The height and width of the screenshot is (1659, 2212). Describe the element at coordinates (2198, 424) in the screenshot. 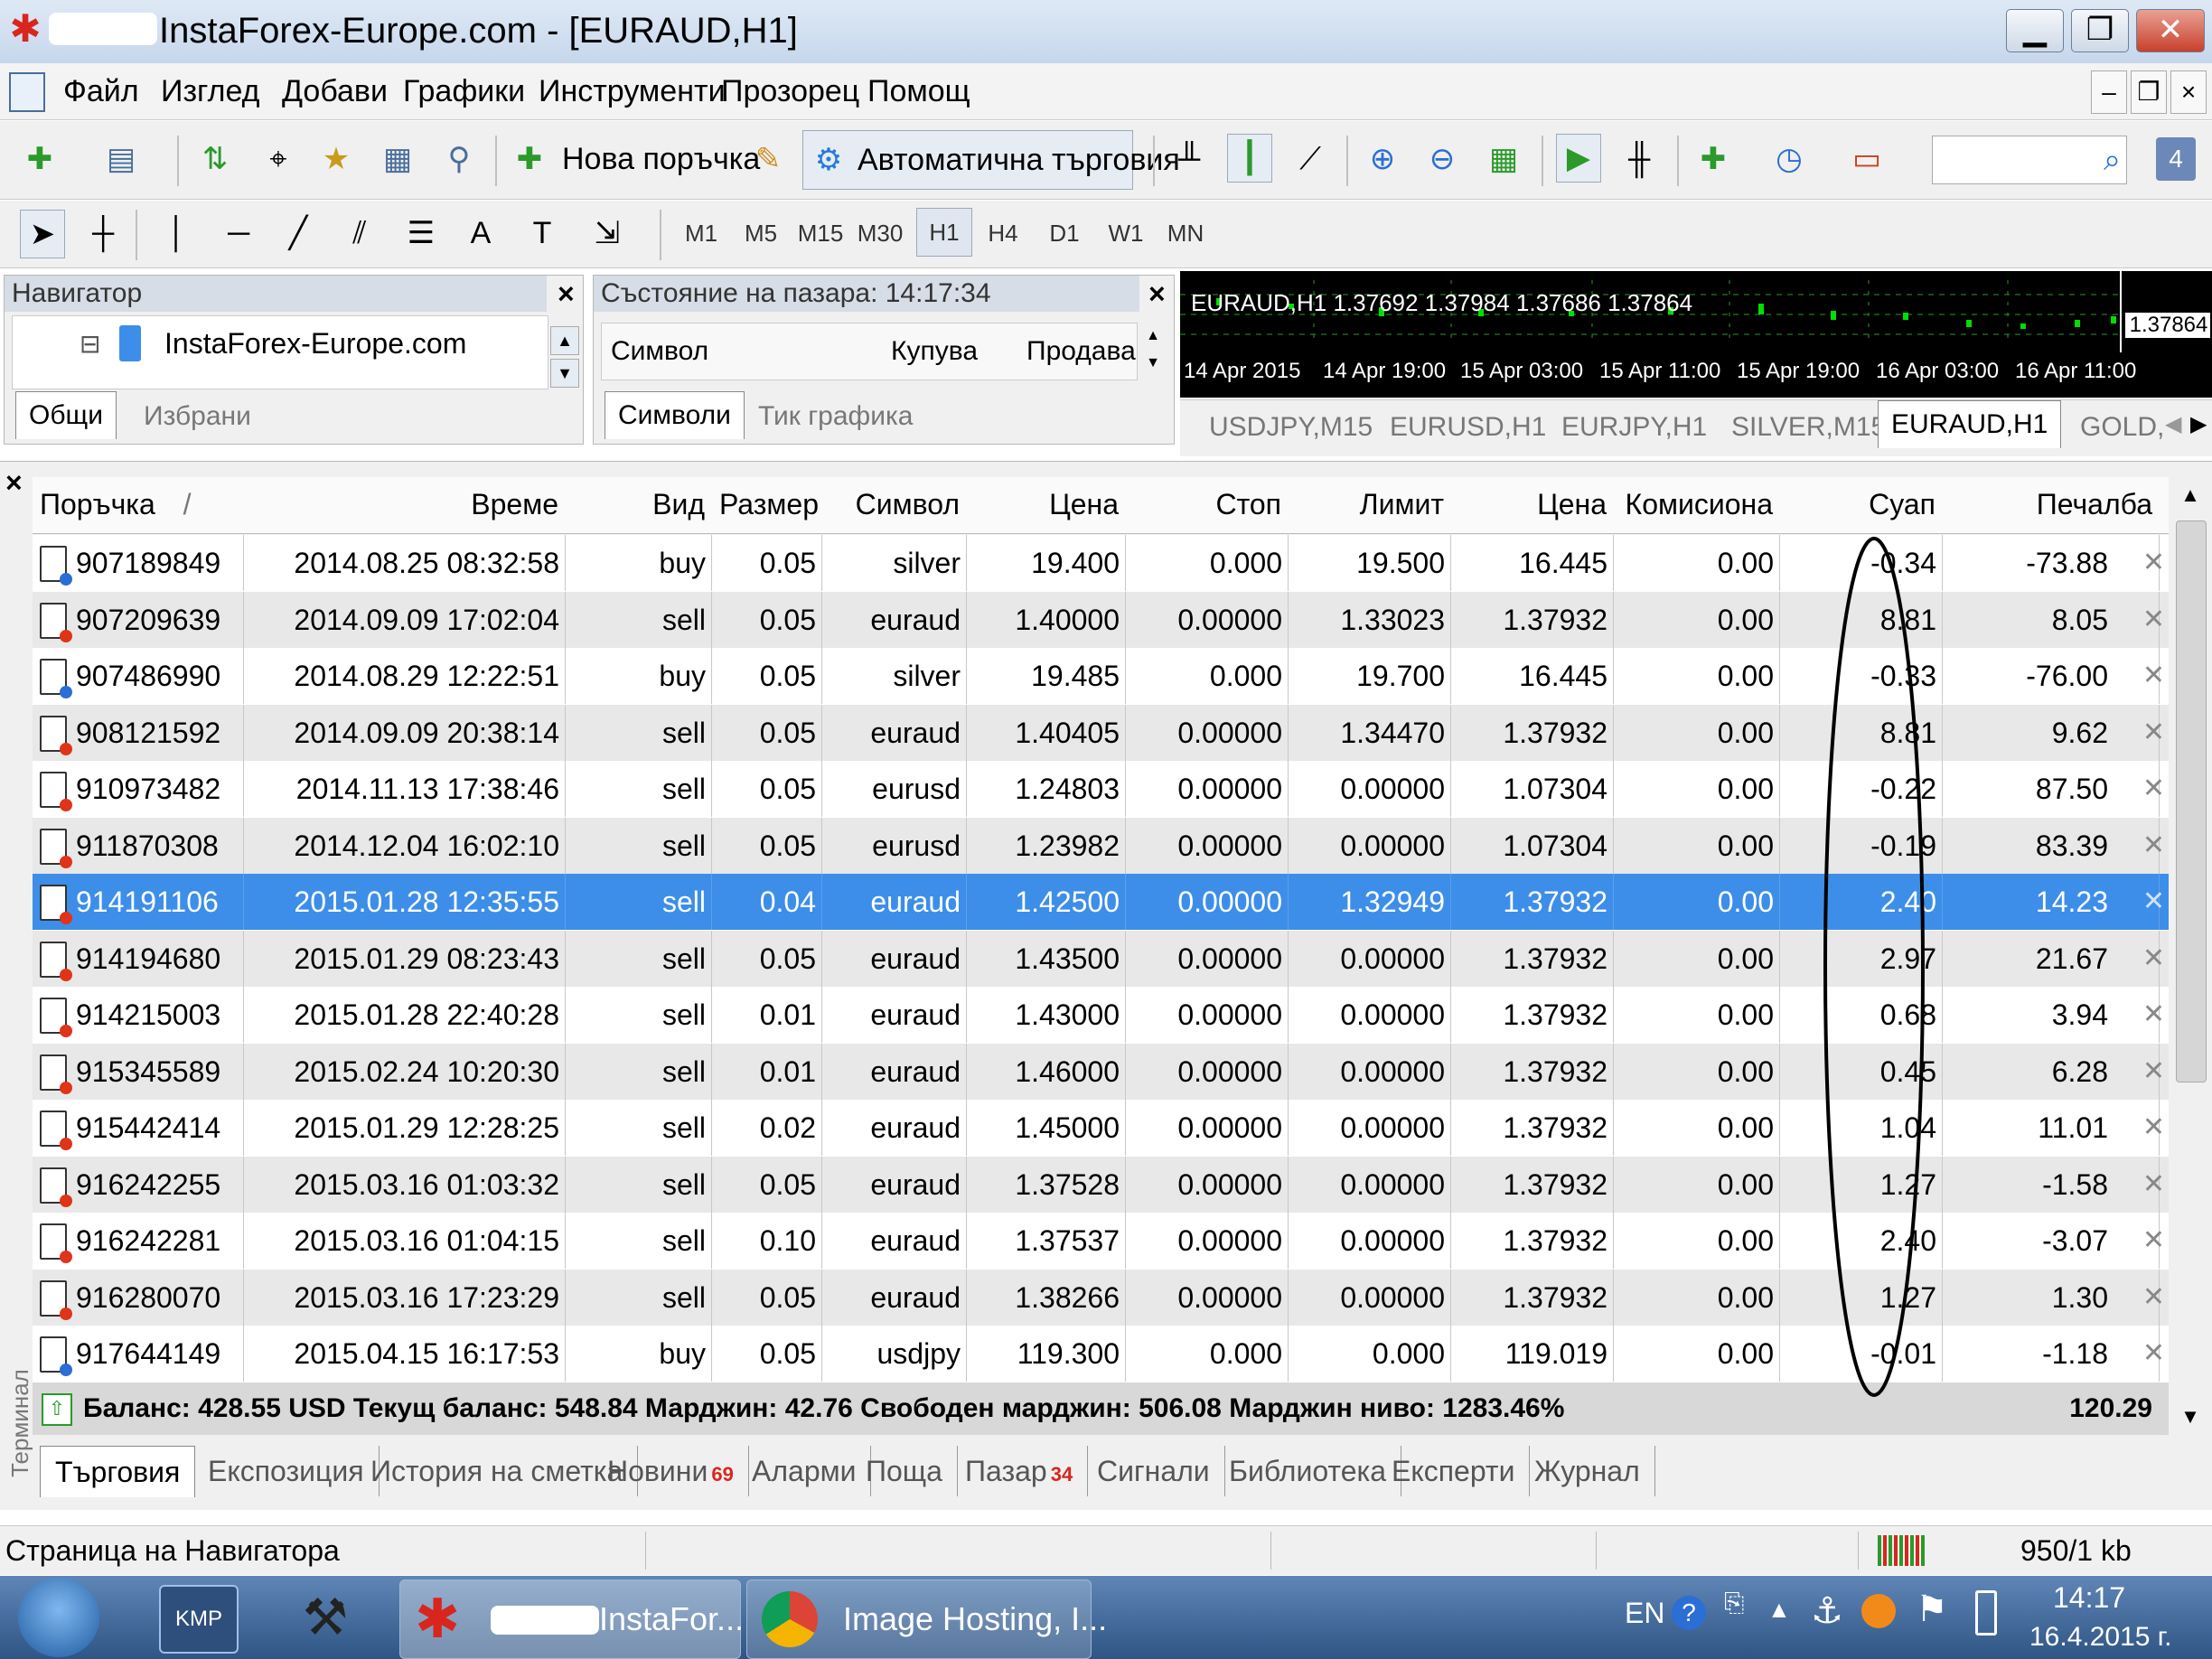

I see `chart-tabs-scroll-right-icon: ▶` at that location.